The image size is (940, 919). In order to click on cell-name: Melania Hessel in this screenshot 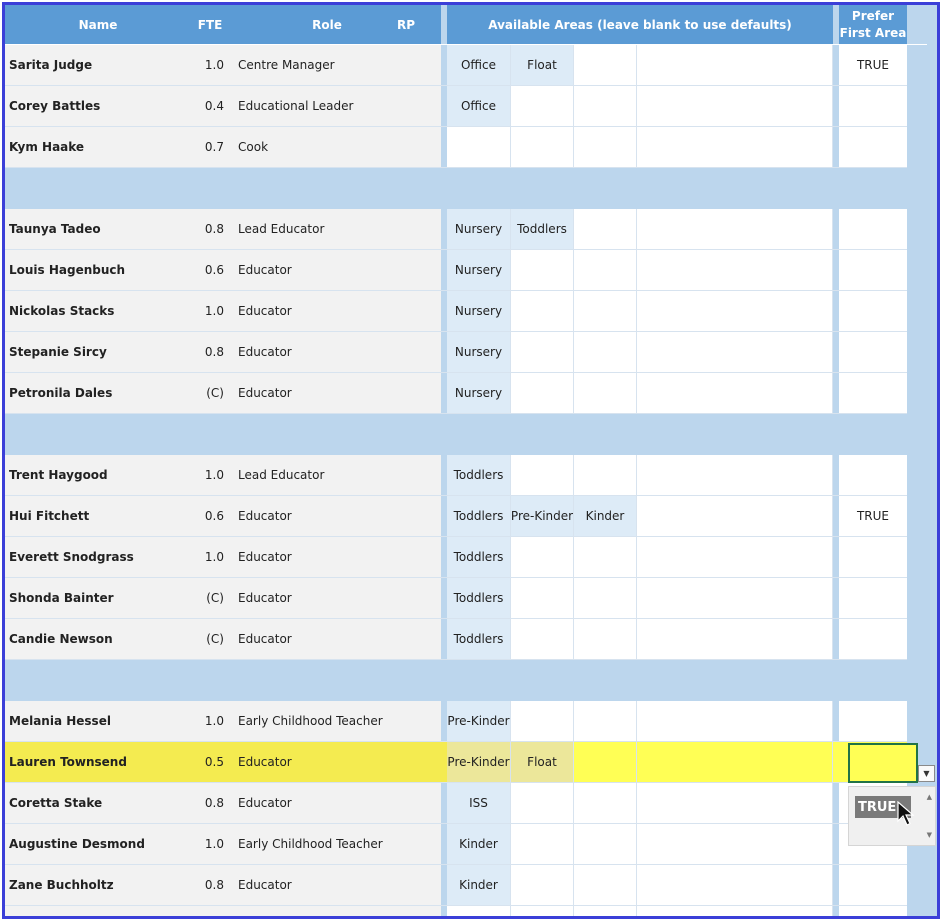, I will do `click(98, 721)`.